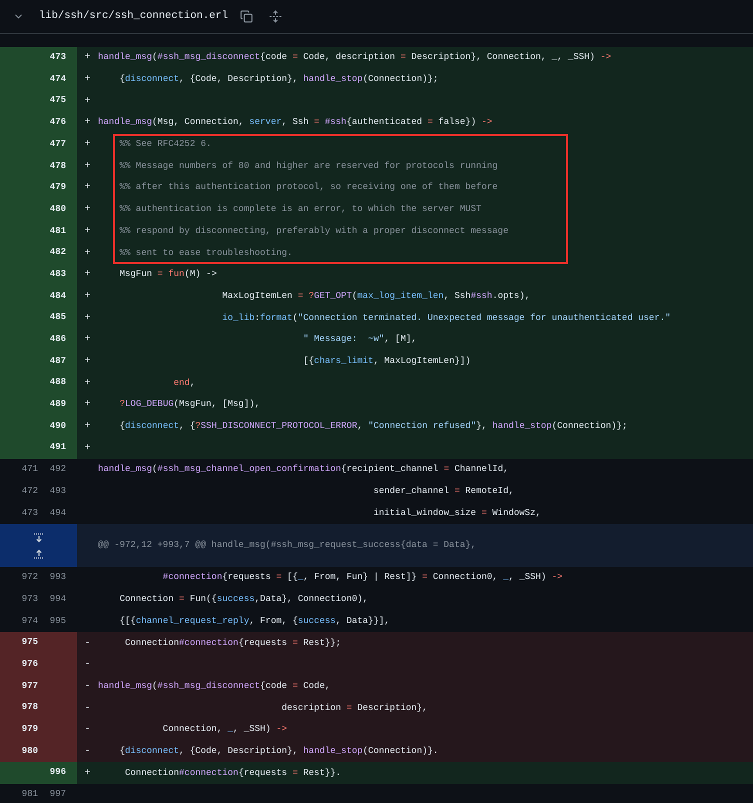  What do you see at coordinates (30, 707) in the screenshot?
I see `line-number: 978` at bounding box center [30, 707].